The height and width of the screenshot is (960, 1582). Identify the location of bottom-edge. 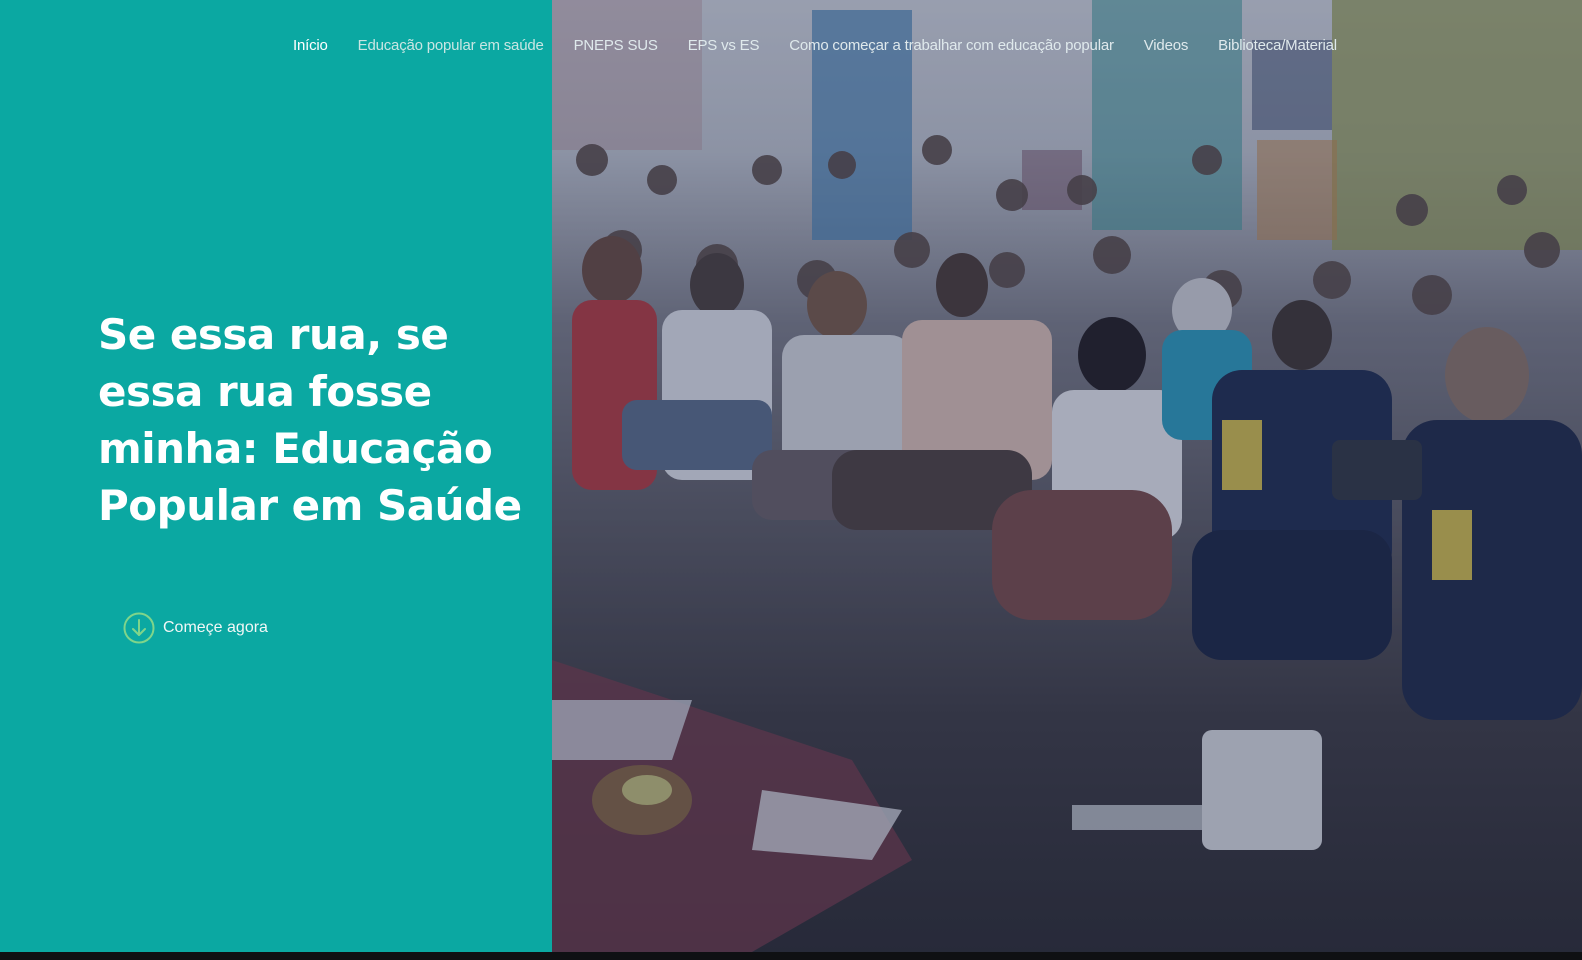
(791, 956).